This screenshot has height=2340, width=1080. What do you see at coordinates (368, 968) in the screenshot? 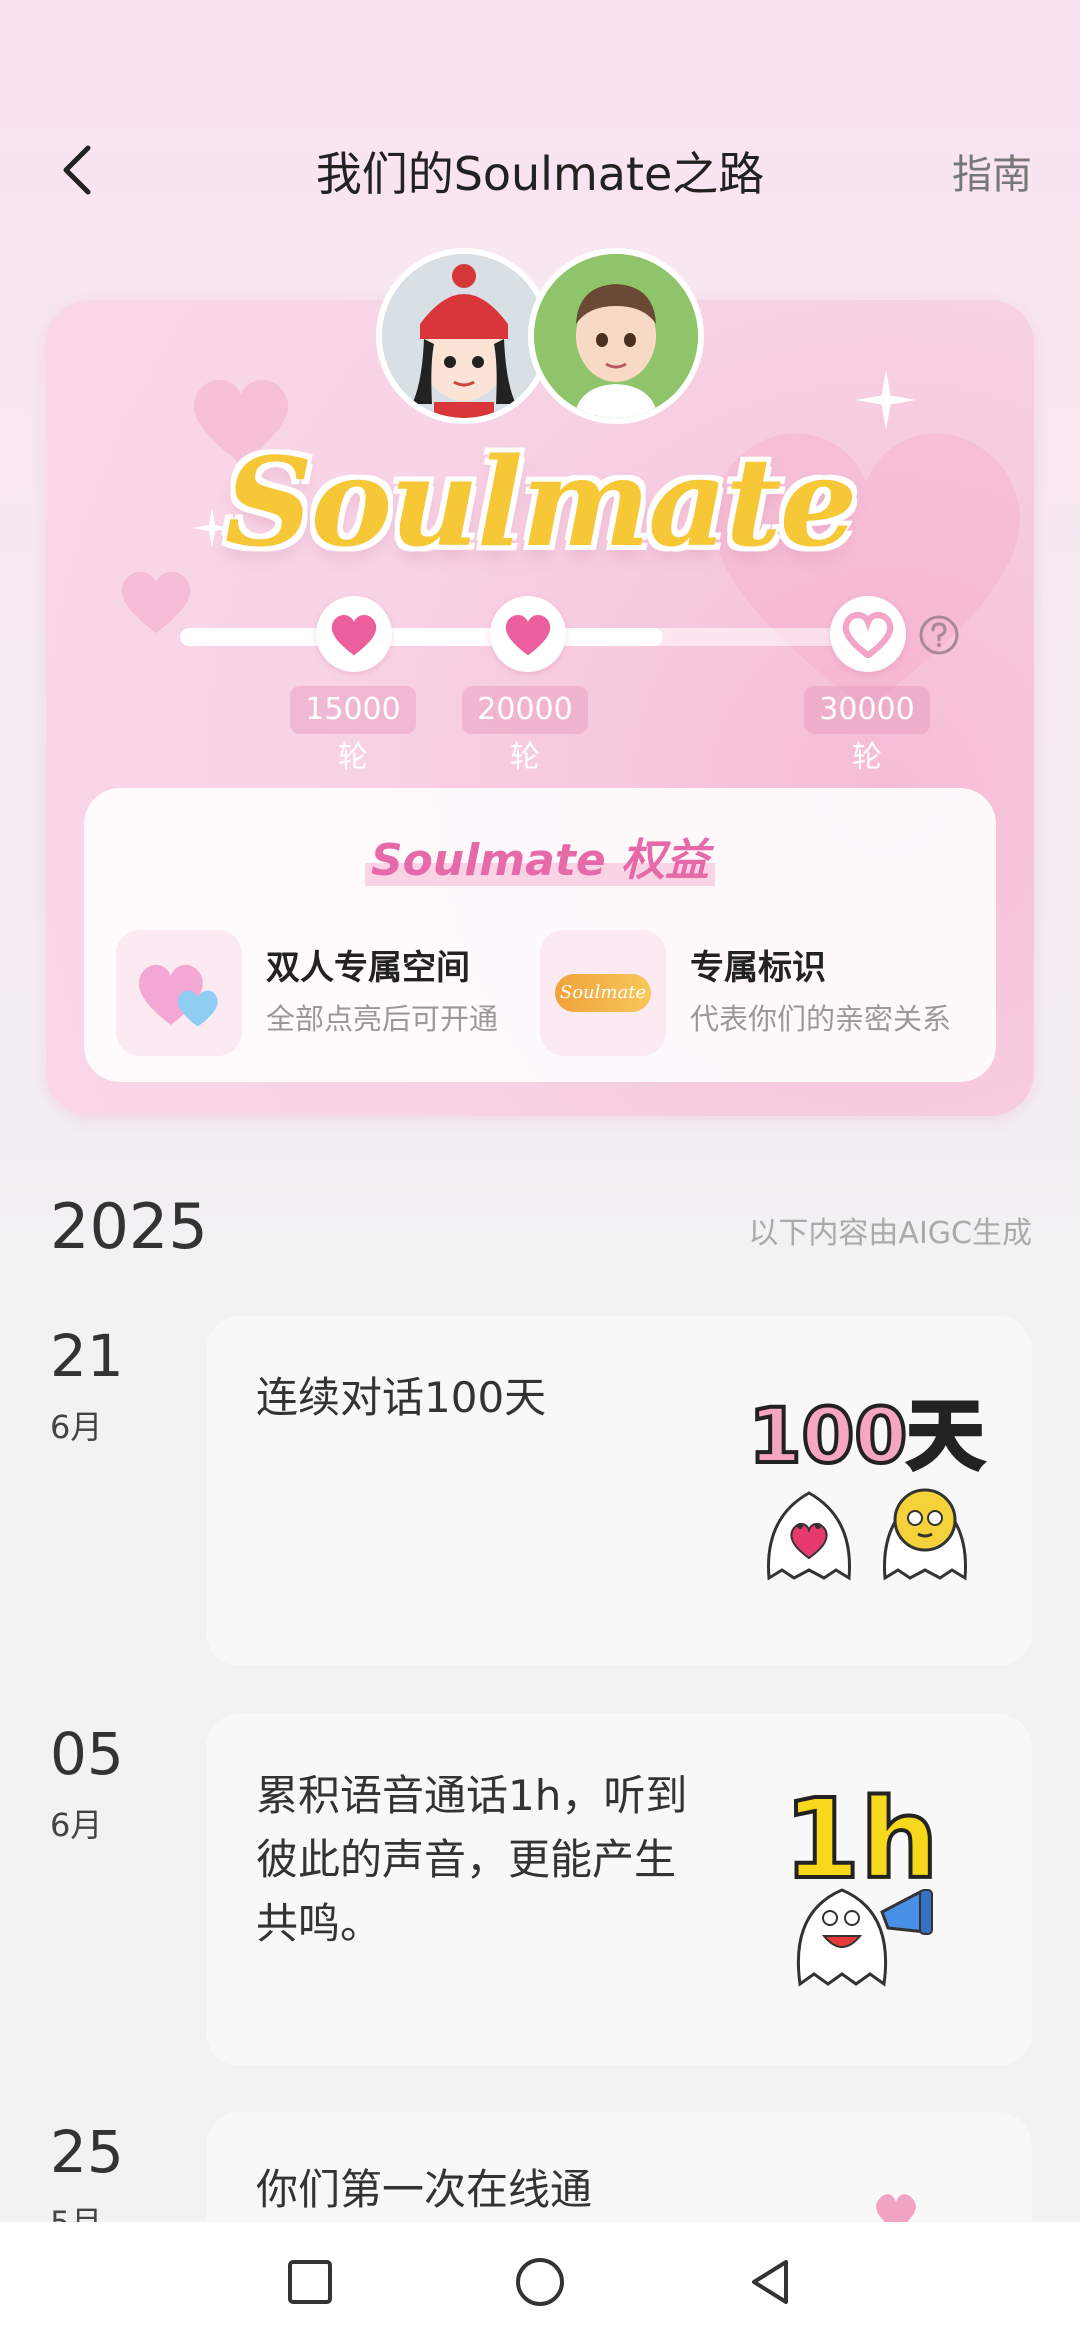
I see `benefit-title: 双人专属空间` at bounding box center [368, 968].